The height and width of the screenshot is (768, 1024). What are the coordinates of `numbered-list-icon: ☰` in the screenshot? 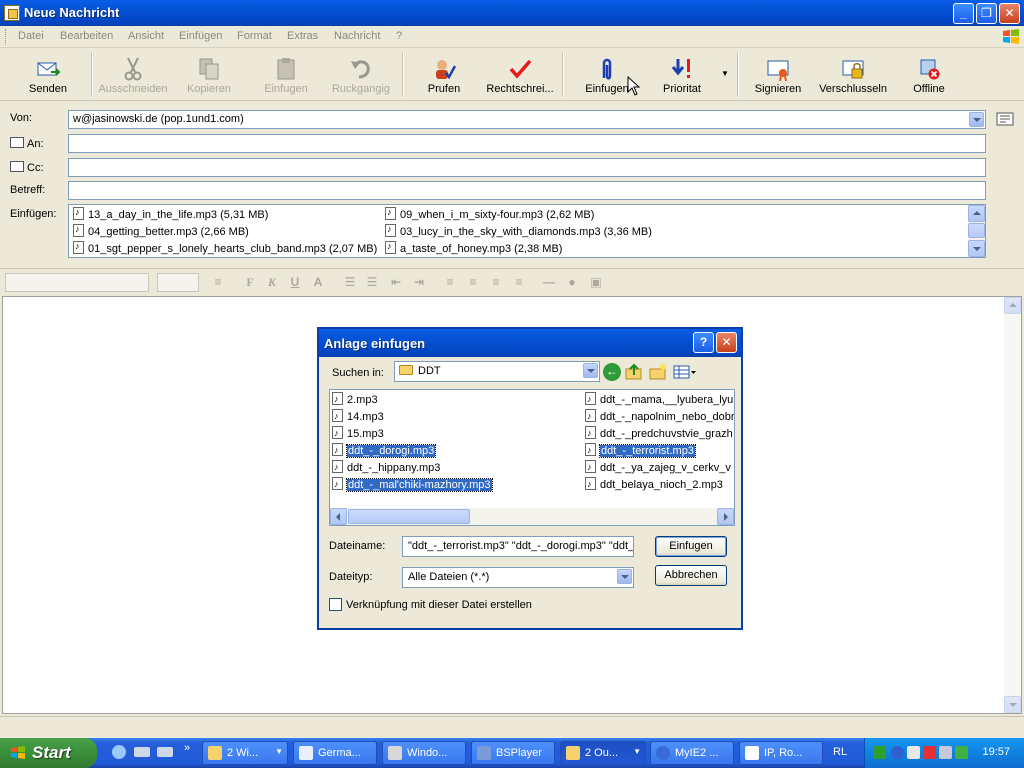 It's located at (350, 282).